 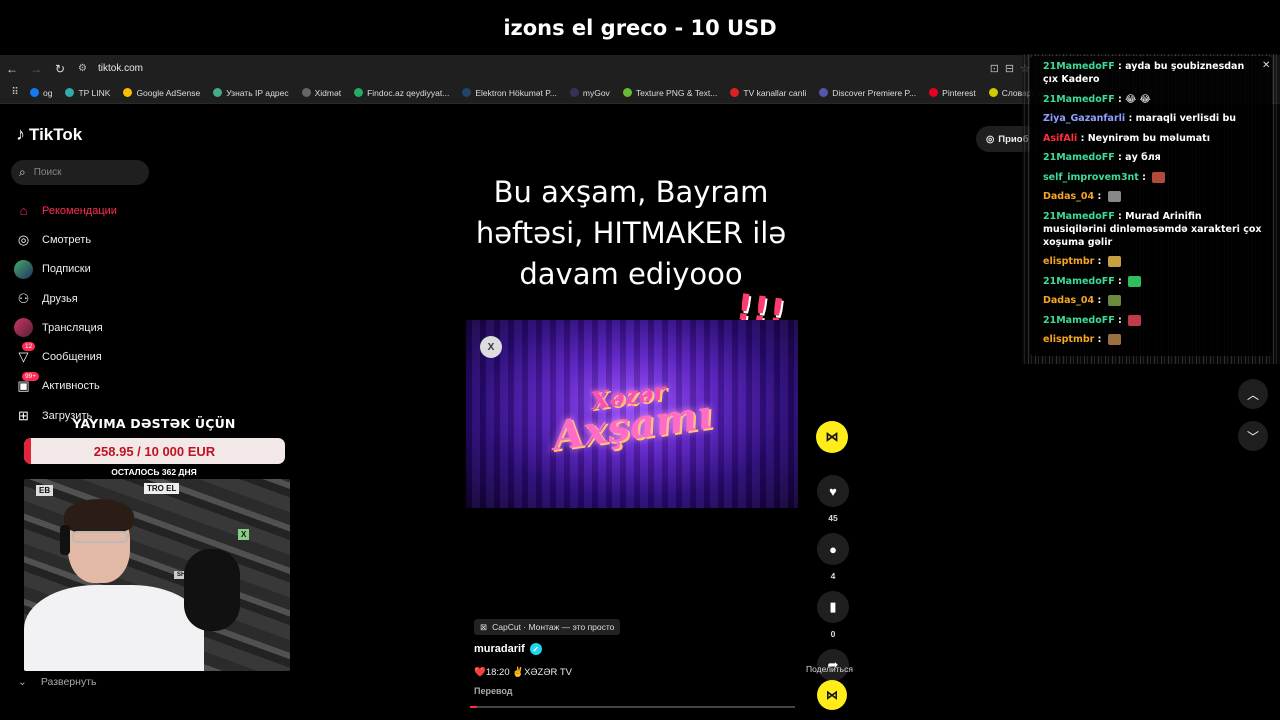 What do you see at coordinates (15, 92) in the screenshot?
I see `apps-grid-icon: ⠿` at bounding box center [15, 92].